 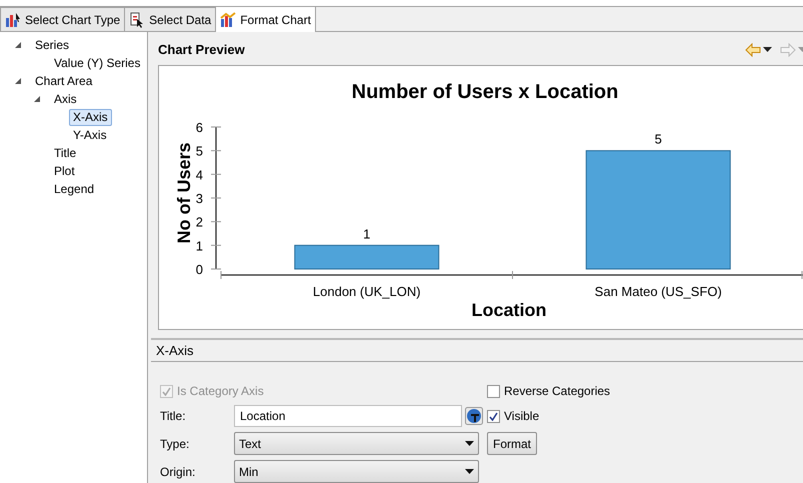 I want to click on tick-label: 3, so click(x=199, y=198).